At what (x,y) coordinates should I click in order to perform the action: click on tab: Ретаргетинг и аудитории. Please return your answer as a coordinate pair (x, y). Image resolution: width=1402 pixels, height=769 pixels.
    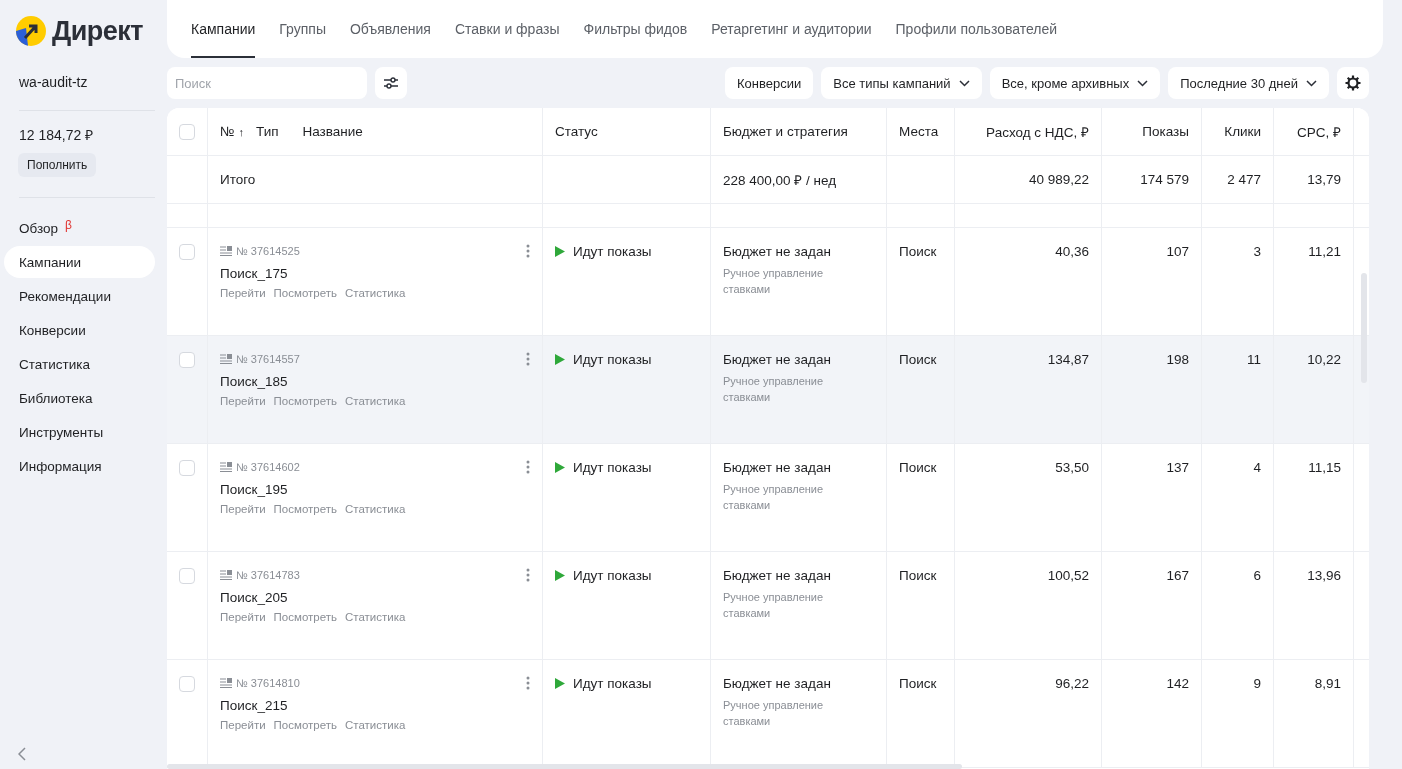
    Looking at the image, I should click on (791, 29).